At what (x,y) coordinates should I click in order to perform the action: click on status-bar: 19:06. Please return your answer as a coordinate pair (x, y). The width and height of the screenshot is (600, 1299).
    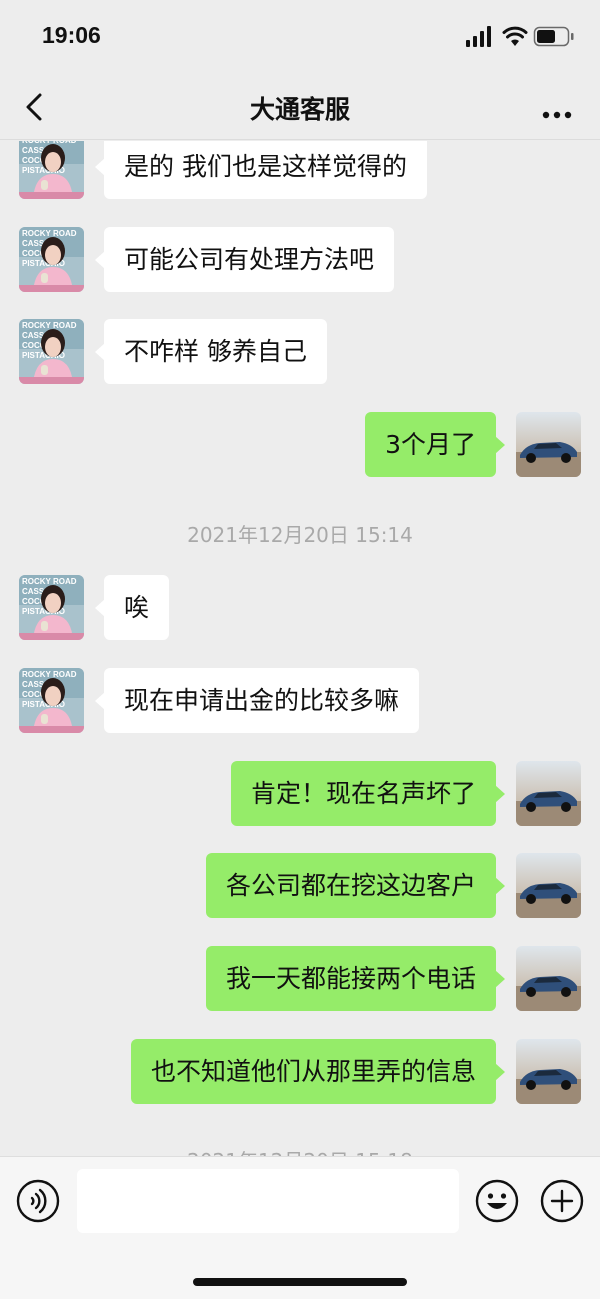
    Looking at the image, I should click on (300, 36).